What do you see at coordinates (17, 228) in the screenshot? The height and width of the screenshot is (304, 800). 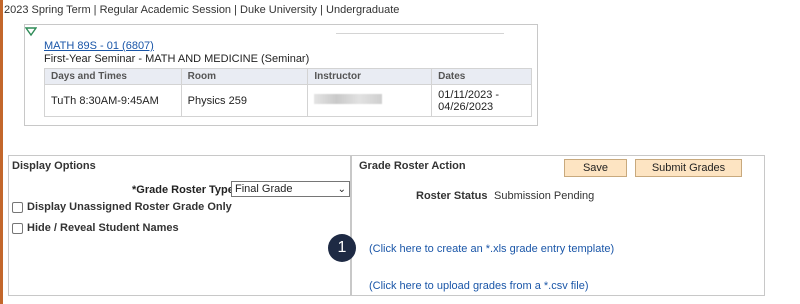 I see `hide-names-checkbox` at bounding box center [17, 228].